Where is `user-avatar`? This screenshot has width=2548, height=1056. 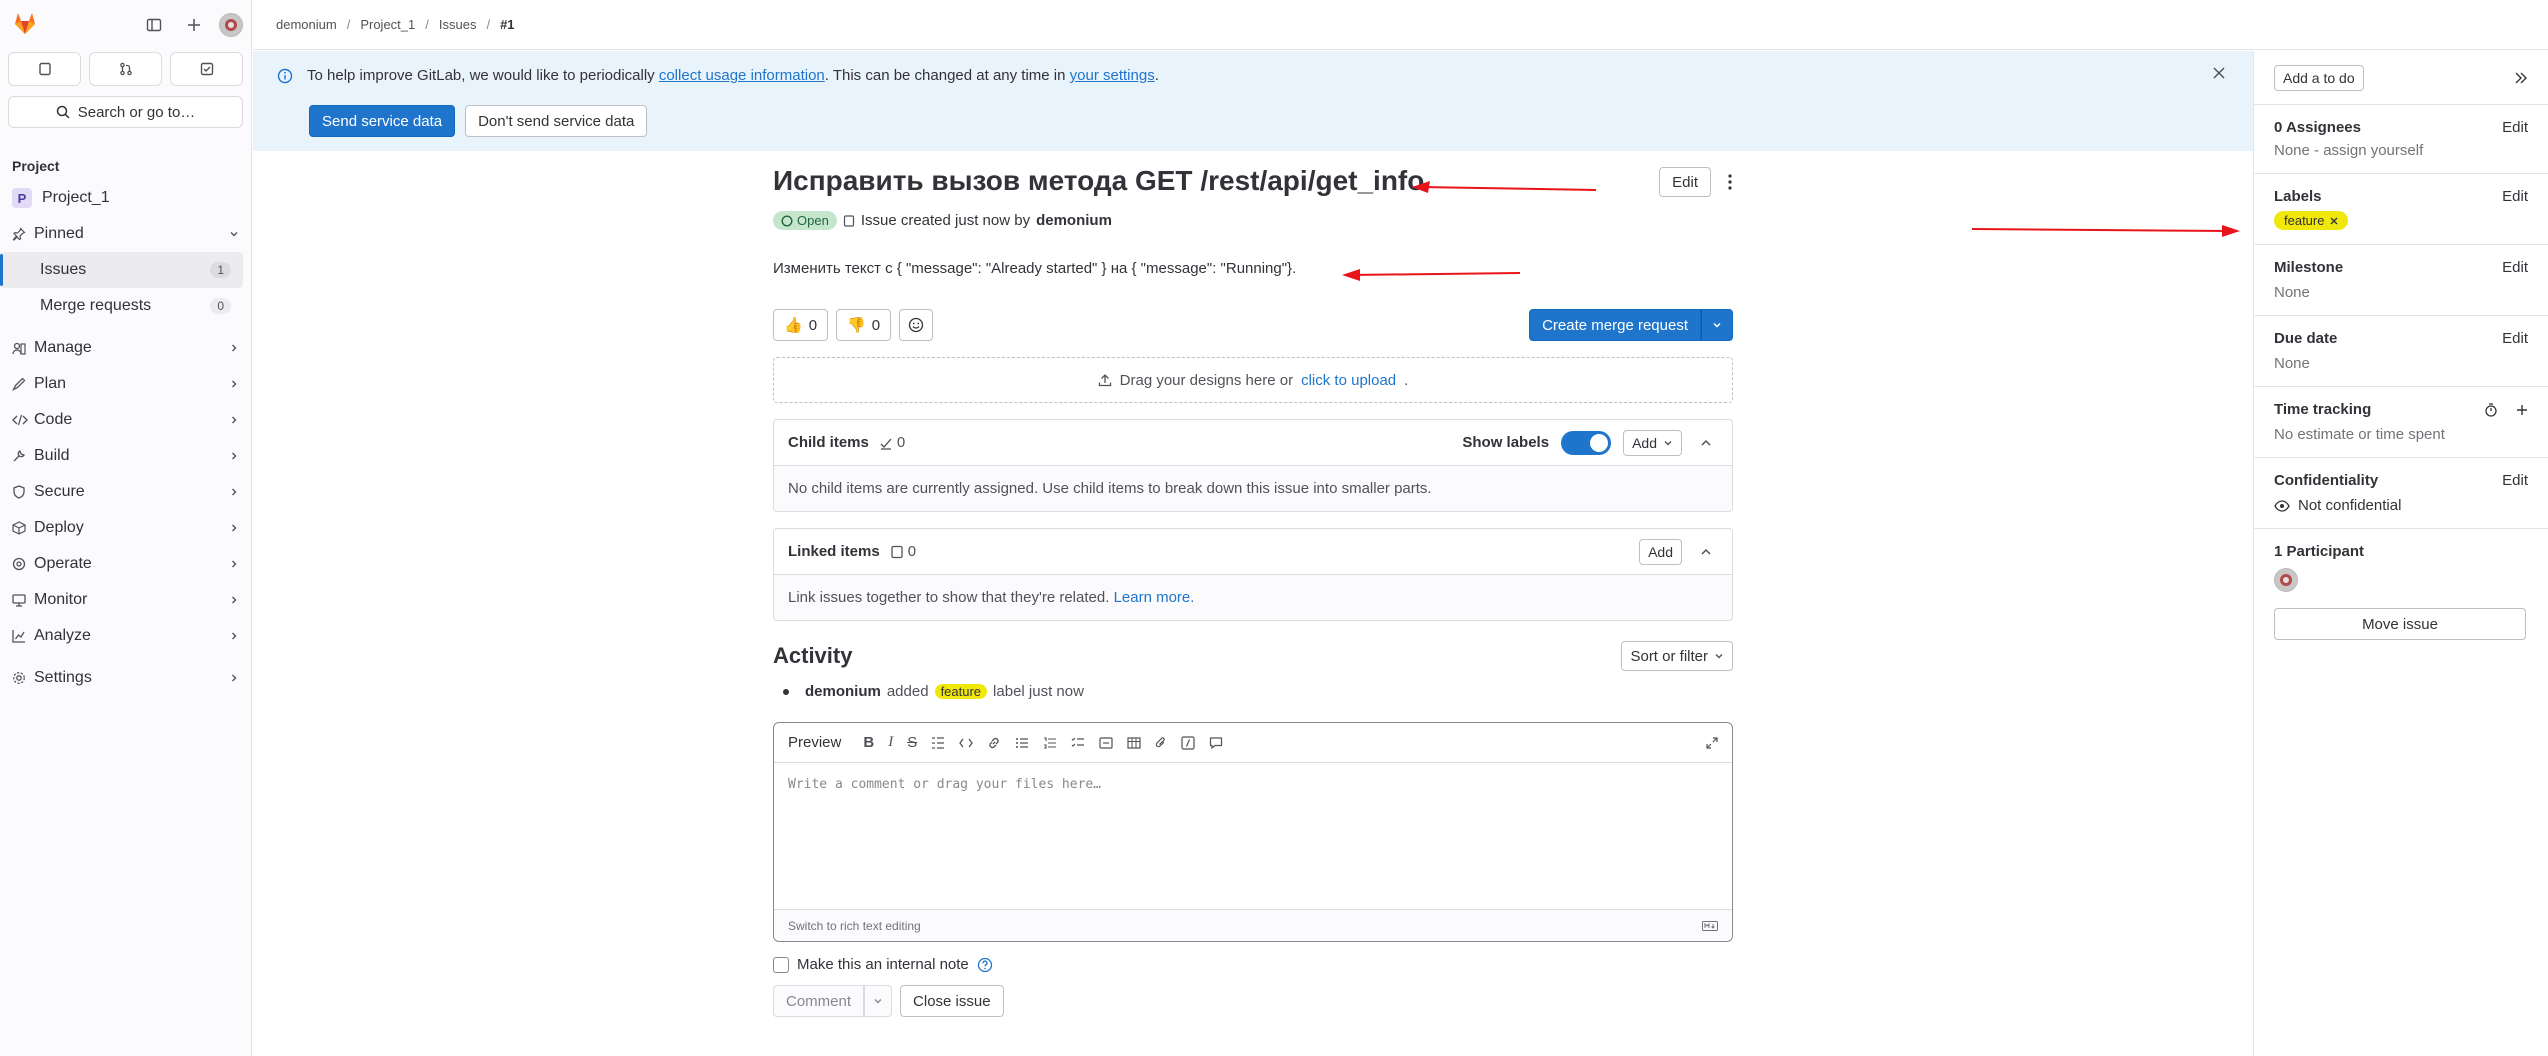 user-avatar is located at coordinates (231, 25).